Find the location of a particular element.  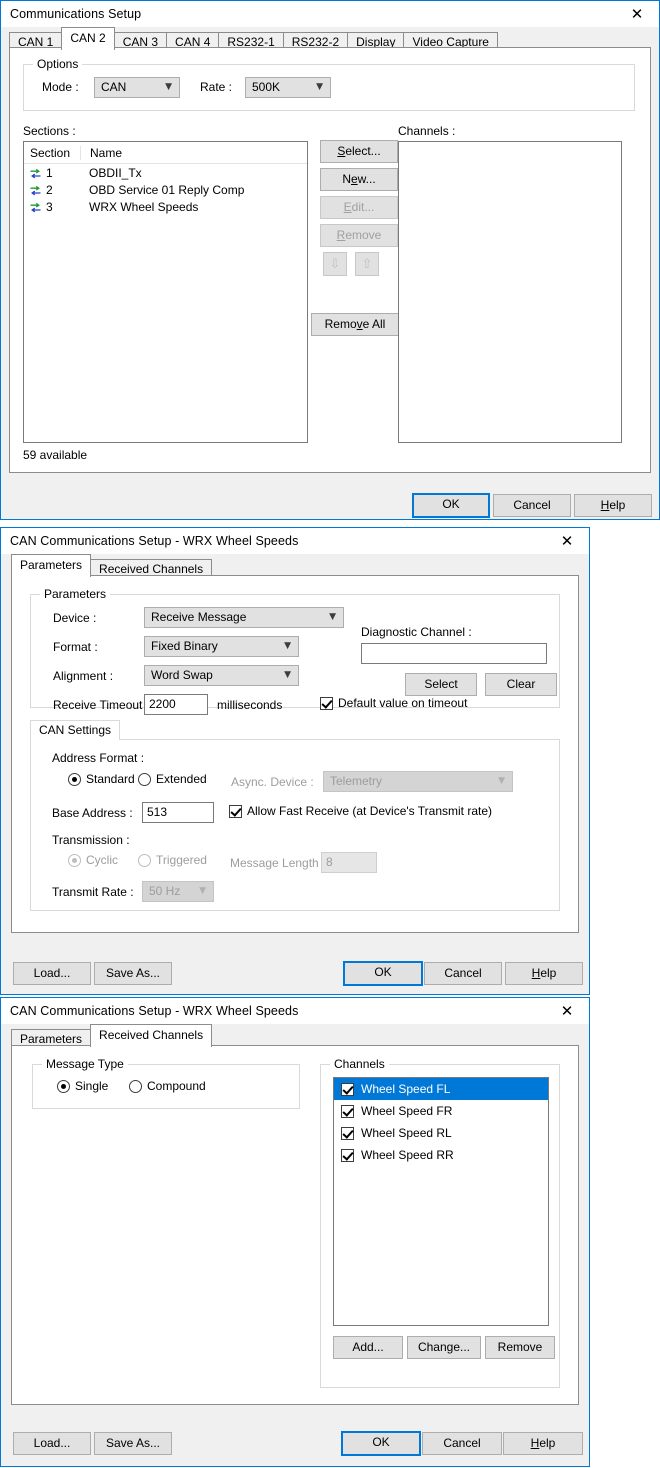

remove-channel-button: Remove is located at coordinates (520, 1347).